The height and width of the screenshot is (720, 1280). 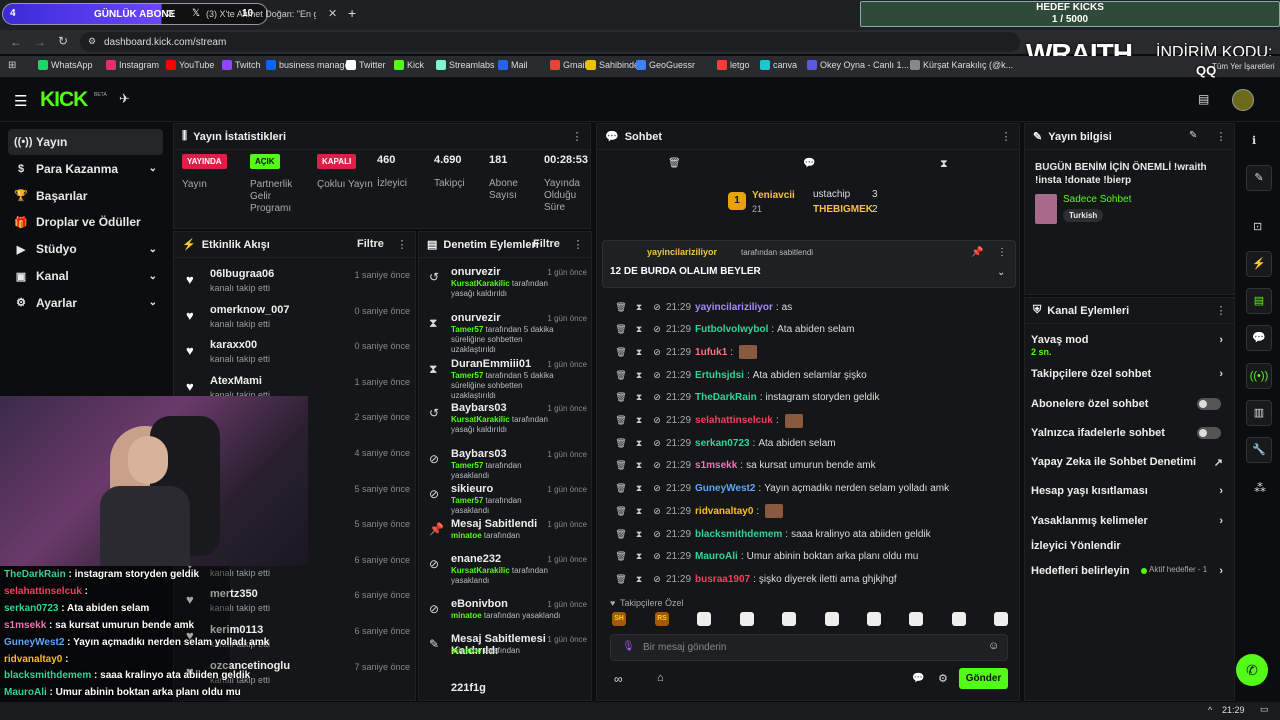 I want to click on chat-username: MauroAli, so click(x=716, y=556).